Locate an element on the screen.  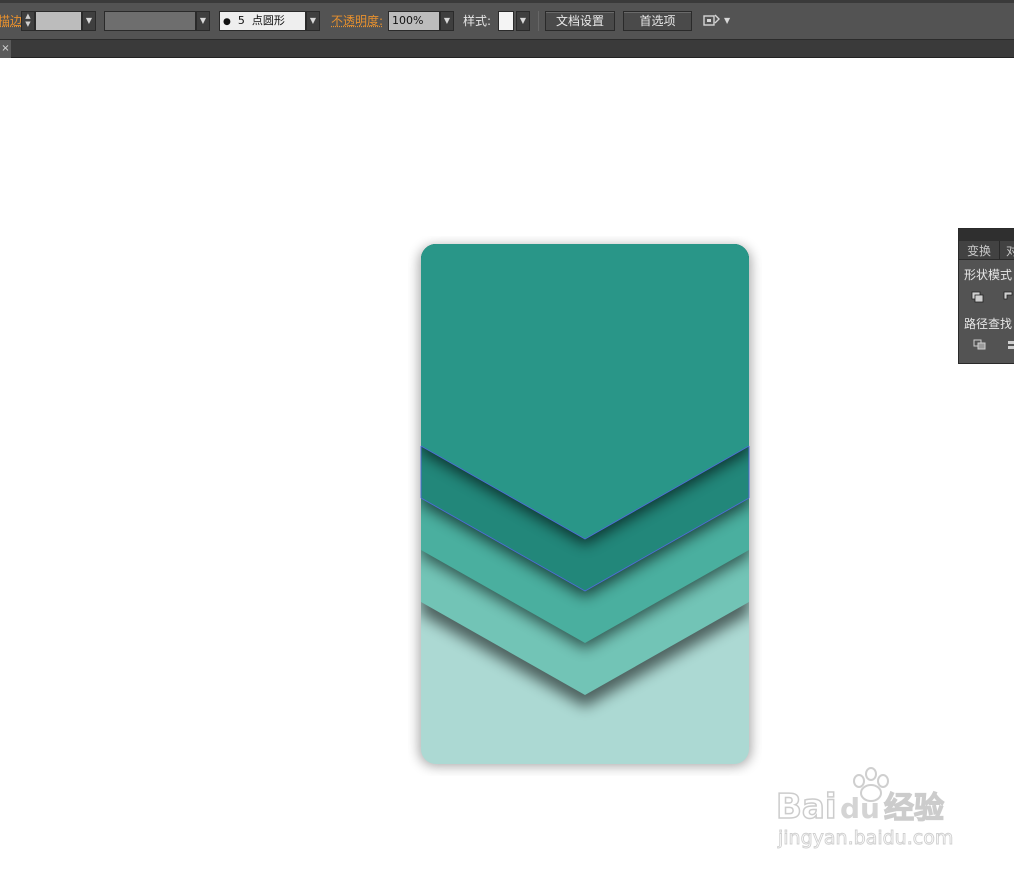
graphic-style-dropdown: ▼ is located at coordinates (523, 21).